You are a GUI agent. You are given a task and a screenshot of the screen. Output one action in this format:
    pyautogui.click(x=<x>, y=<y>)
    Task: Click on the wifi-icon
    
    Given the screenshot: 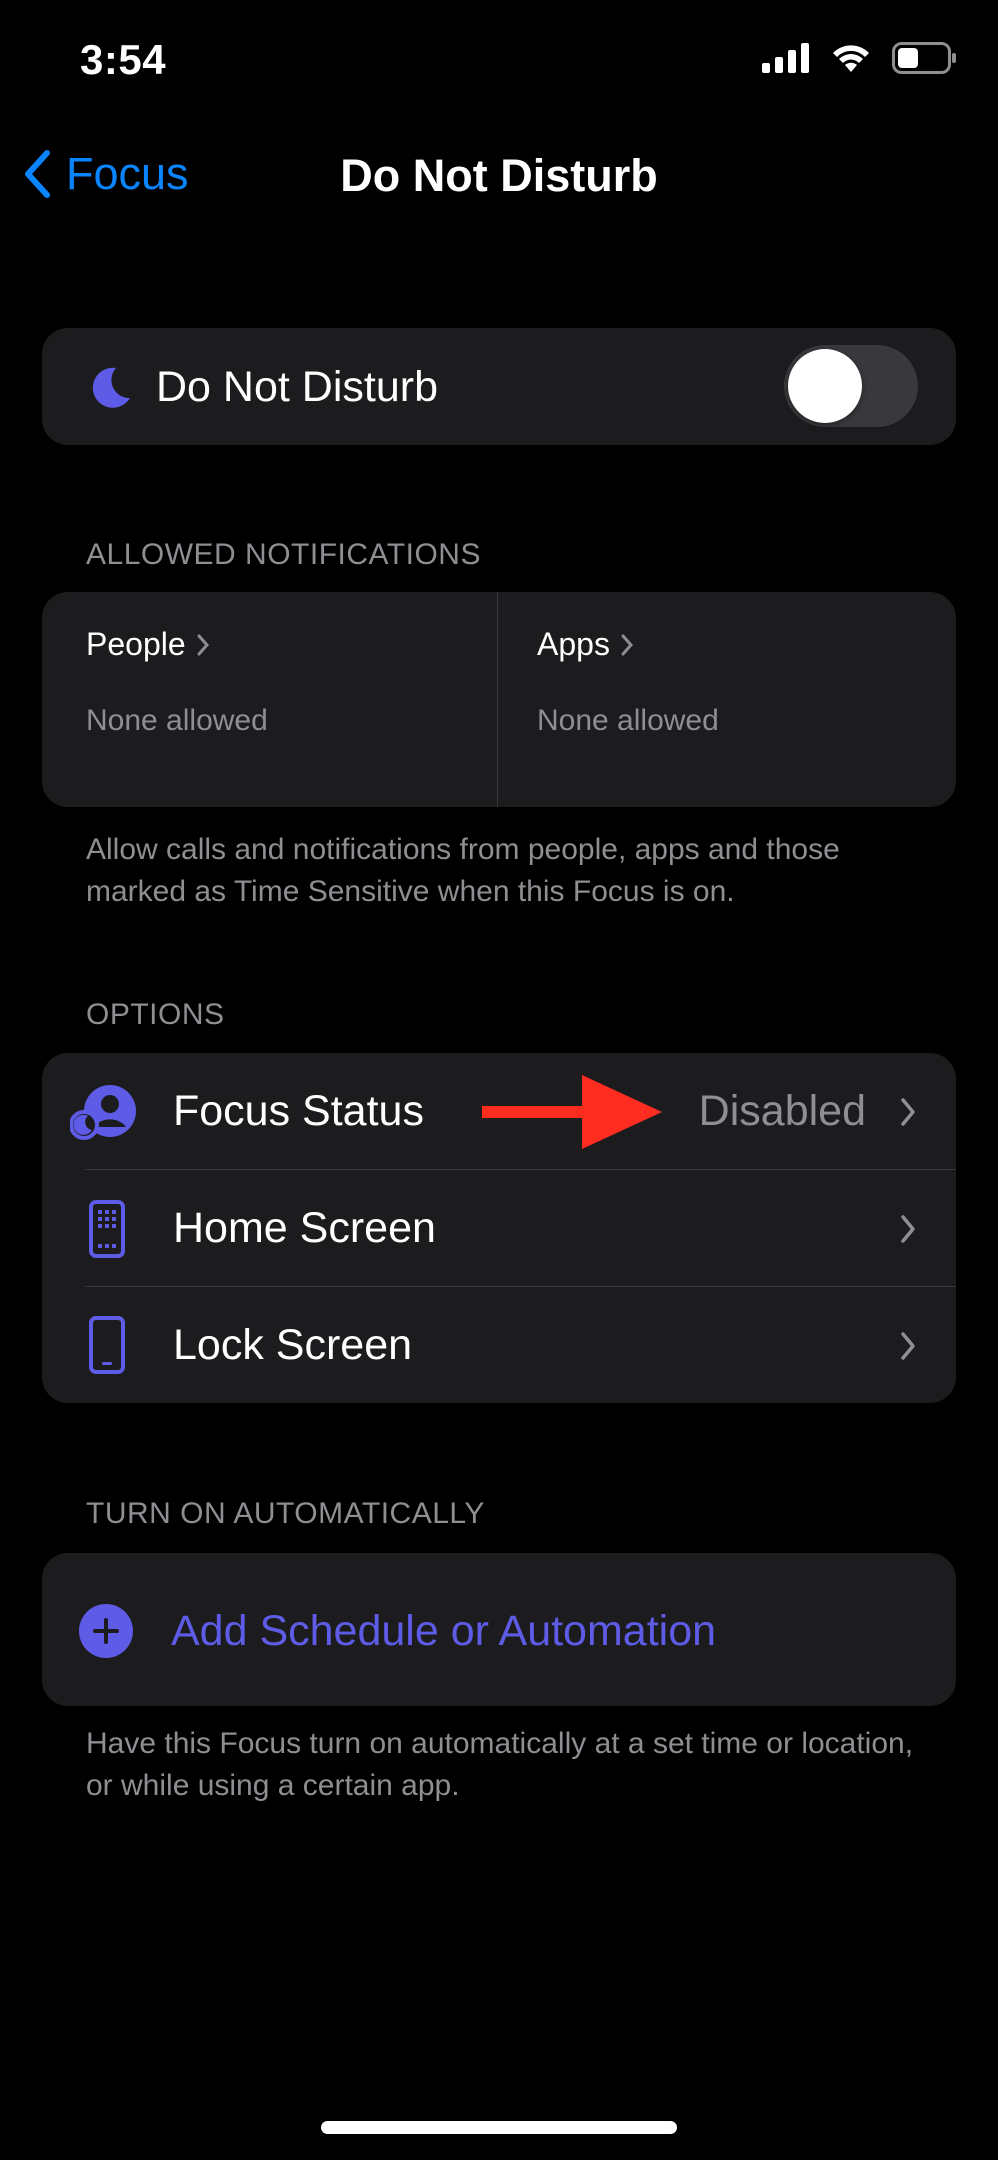 What is the action you would take?
    pyautogui.click(x=851, y=58)
    